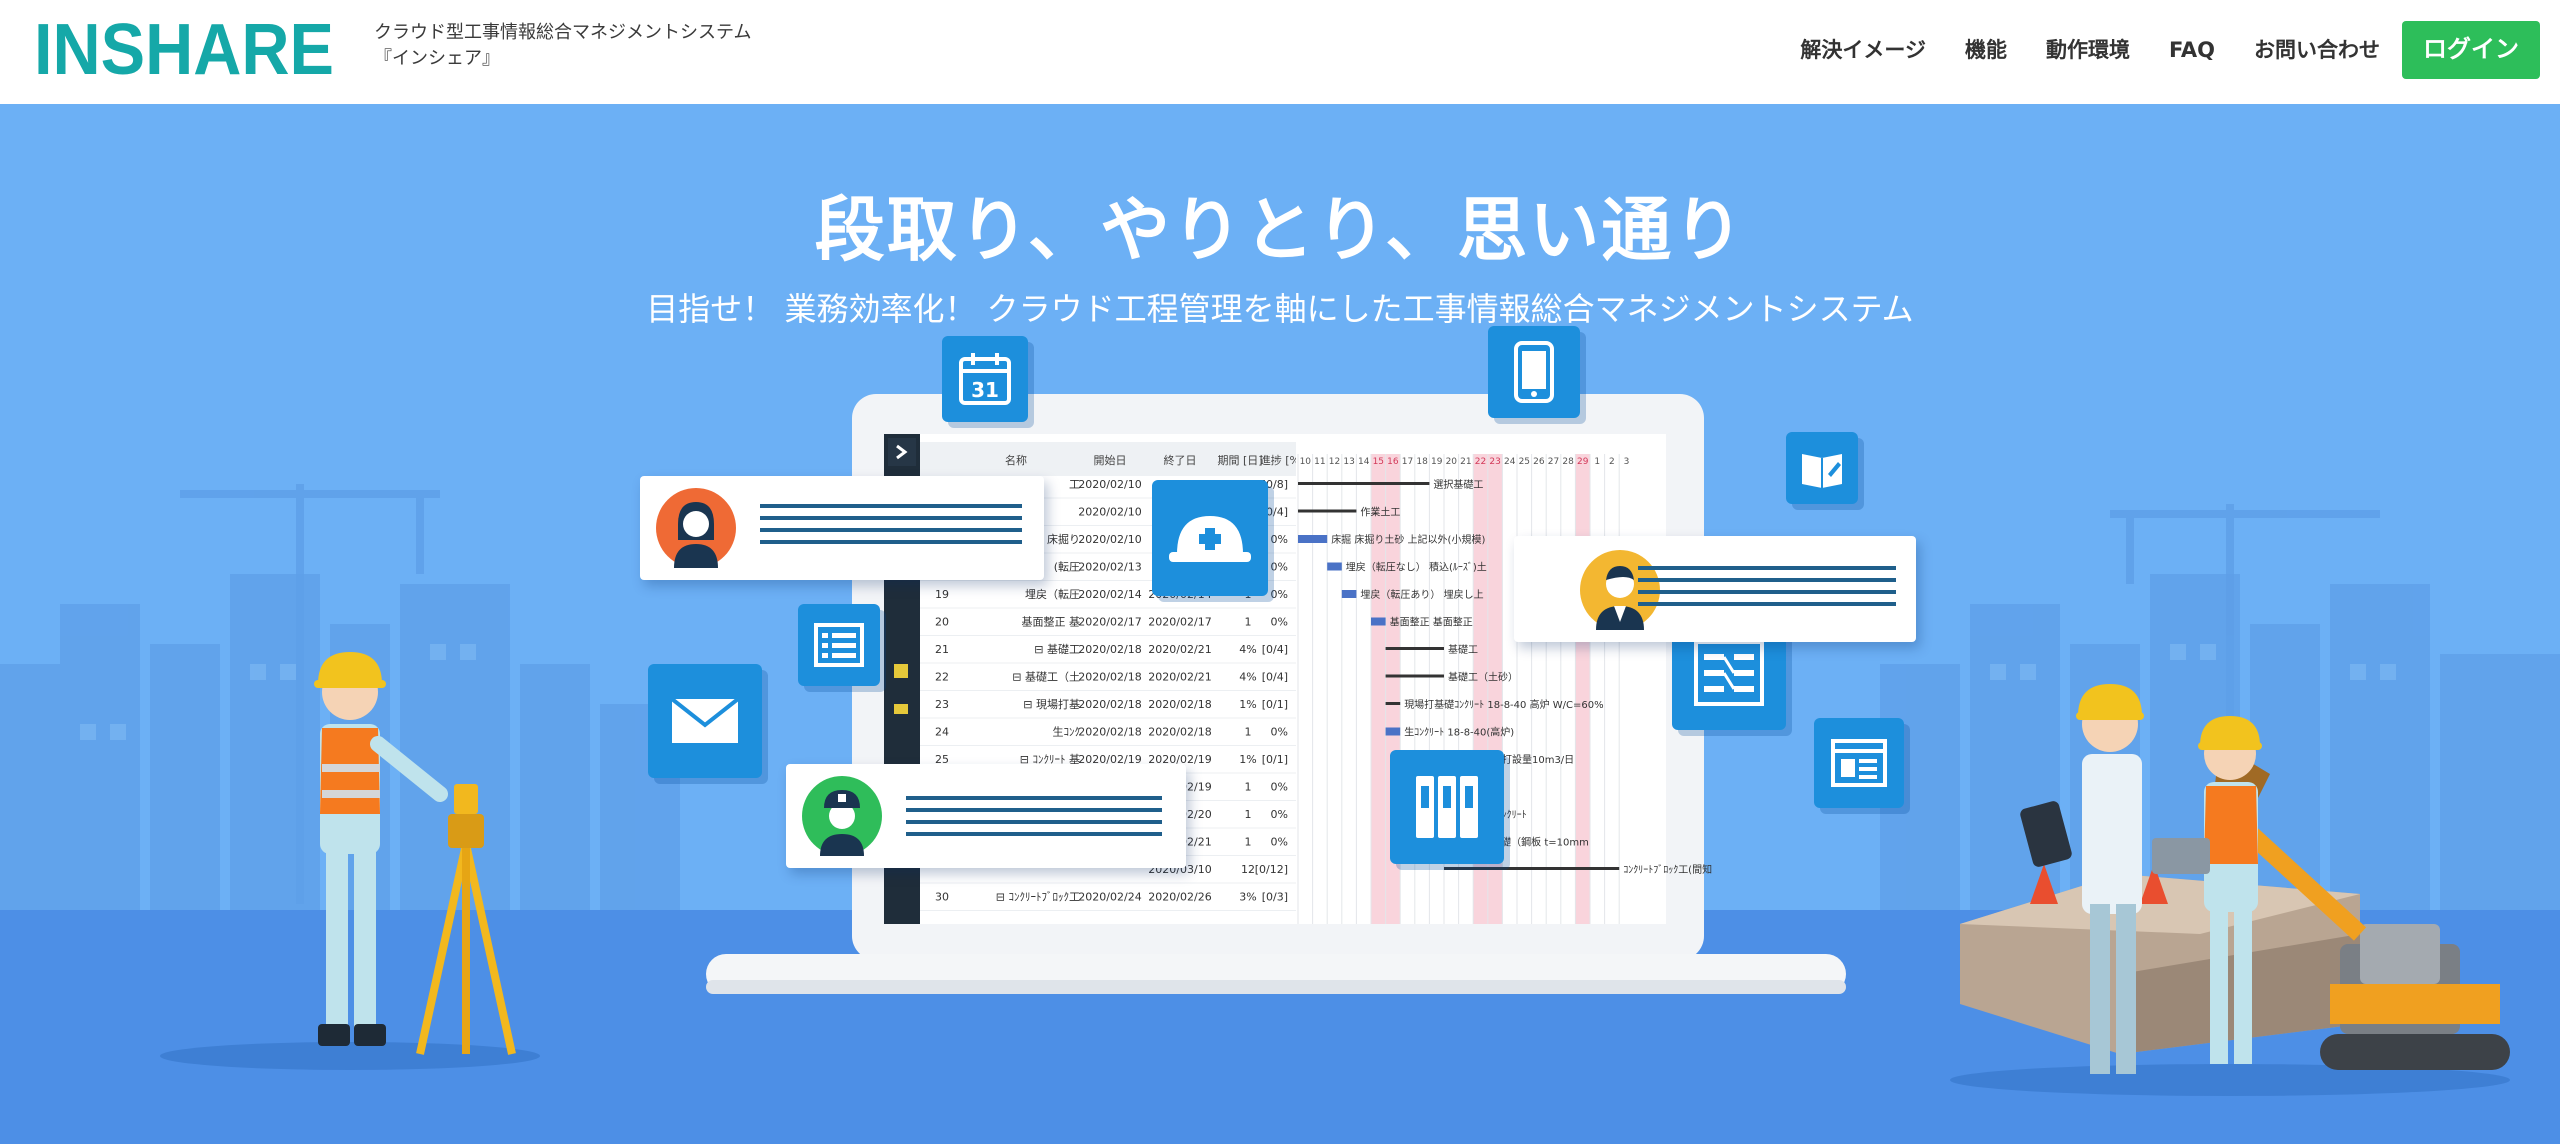 The image size is (2560, 1144). Describe the element at coordinates (1447, 807) in the screenshot. I see `binders-icon` at that location.